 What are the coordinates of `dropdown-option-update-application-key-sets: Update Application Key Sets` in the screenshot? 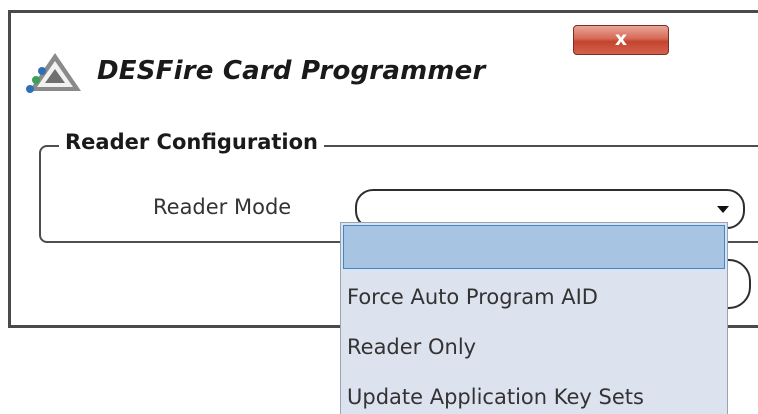 It's located at (495, 397).